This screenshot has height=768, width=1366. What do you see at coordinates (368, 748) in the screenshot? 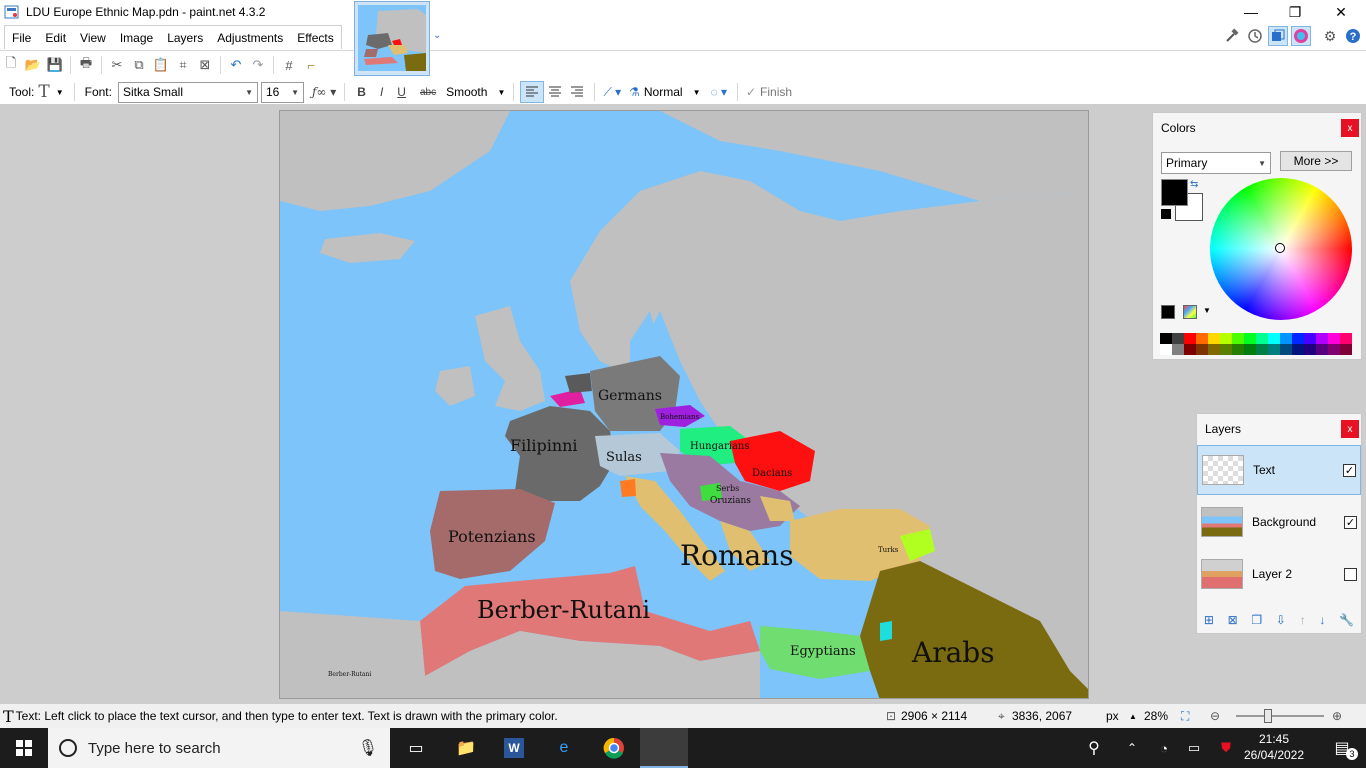
I see `microphone-icon: 🎙` at bounding box center [368, 748].